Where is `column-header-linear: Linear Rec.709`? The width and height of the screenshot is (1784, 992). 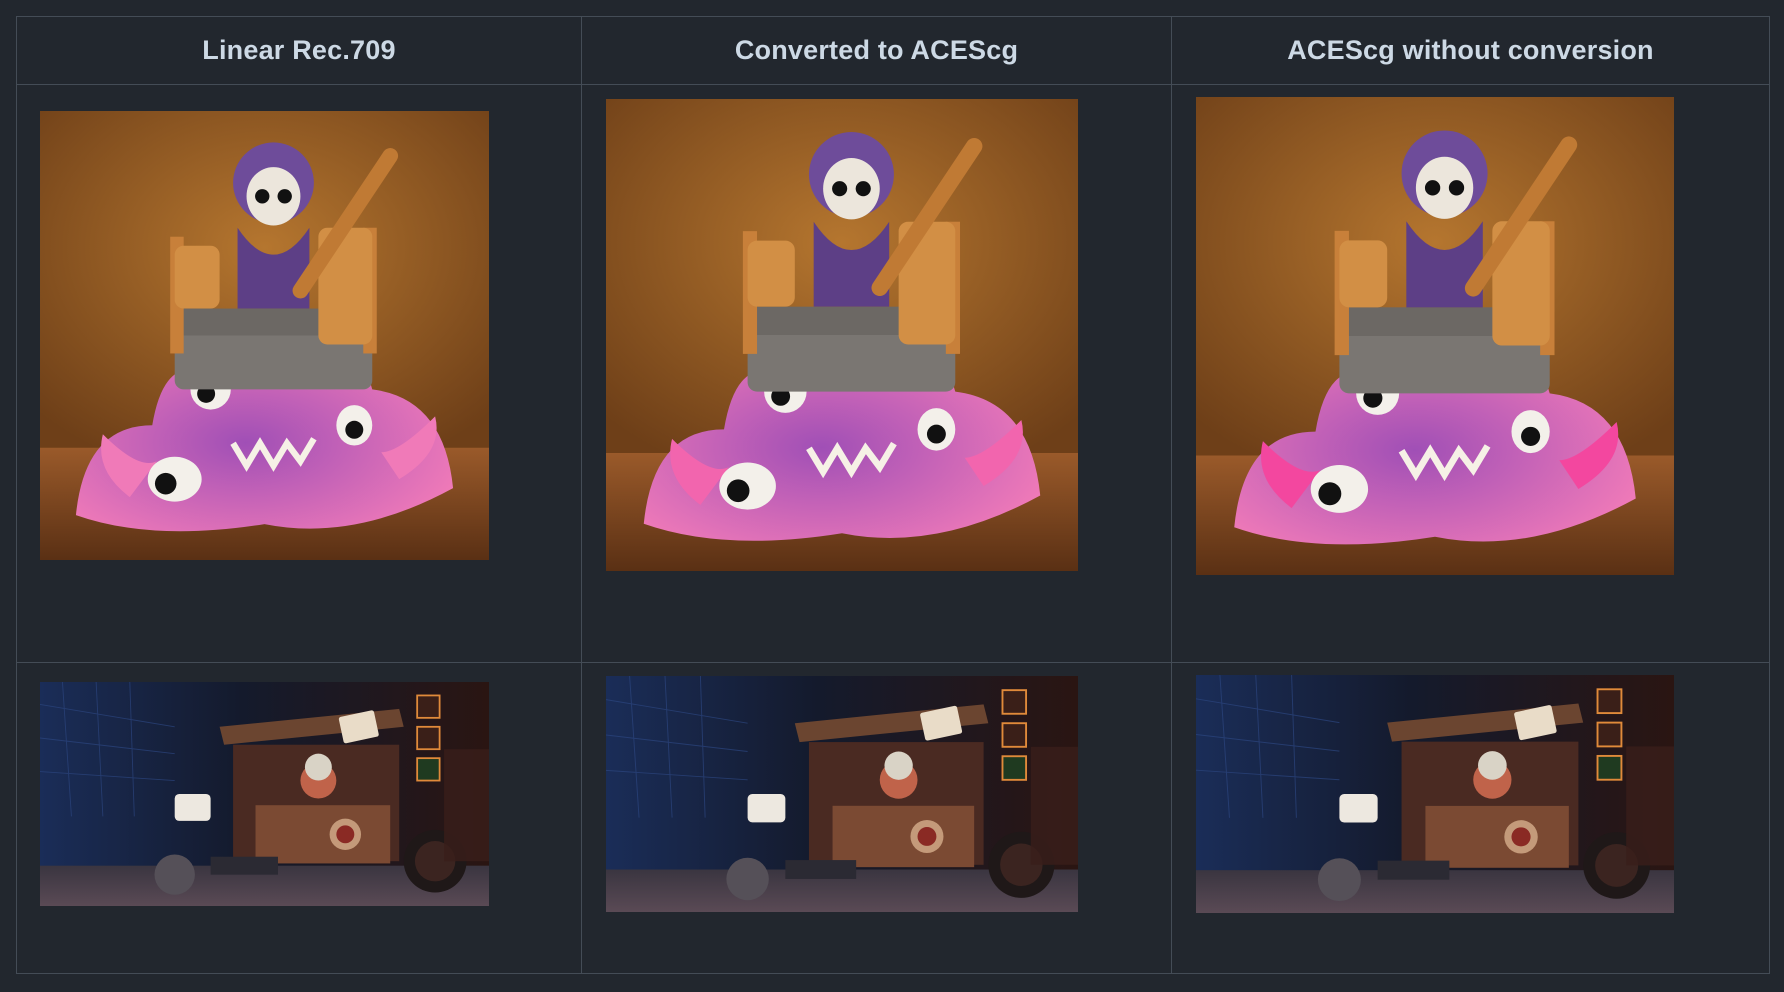
column-header-linear: Linear Rec.709 is located at coordinates (299, 51).